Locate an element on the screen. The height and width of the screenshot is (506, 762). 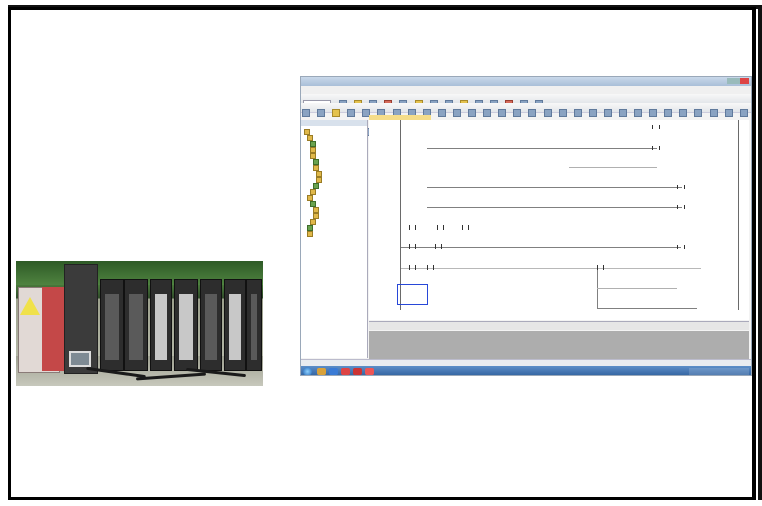
ladder-branch is located at coordinates (597, 289).